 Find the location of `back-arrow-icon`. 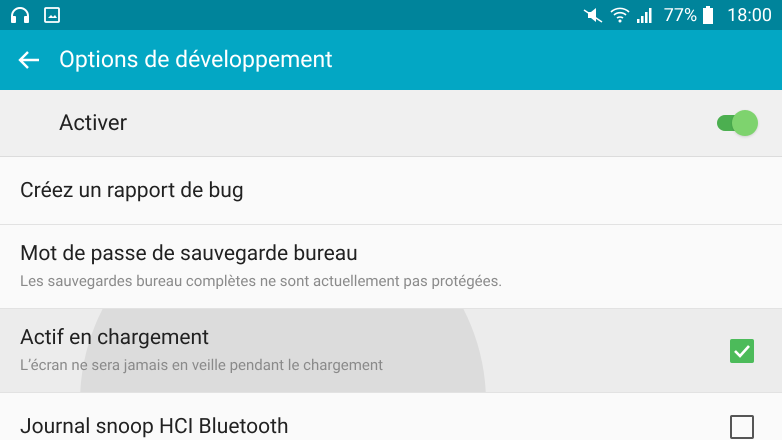

back-arrow-icon is located at coordinates (29, 60).